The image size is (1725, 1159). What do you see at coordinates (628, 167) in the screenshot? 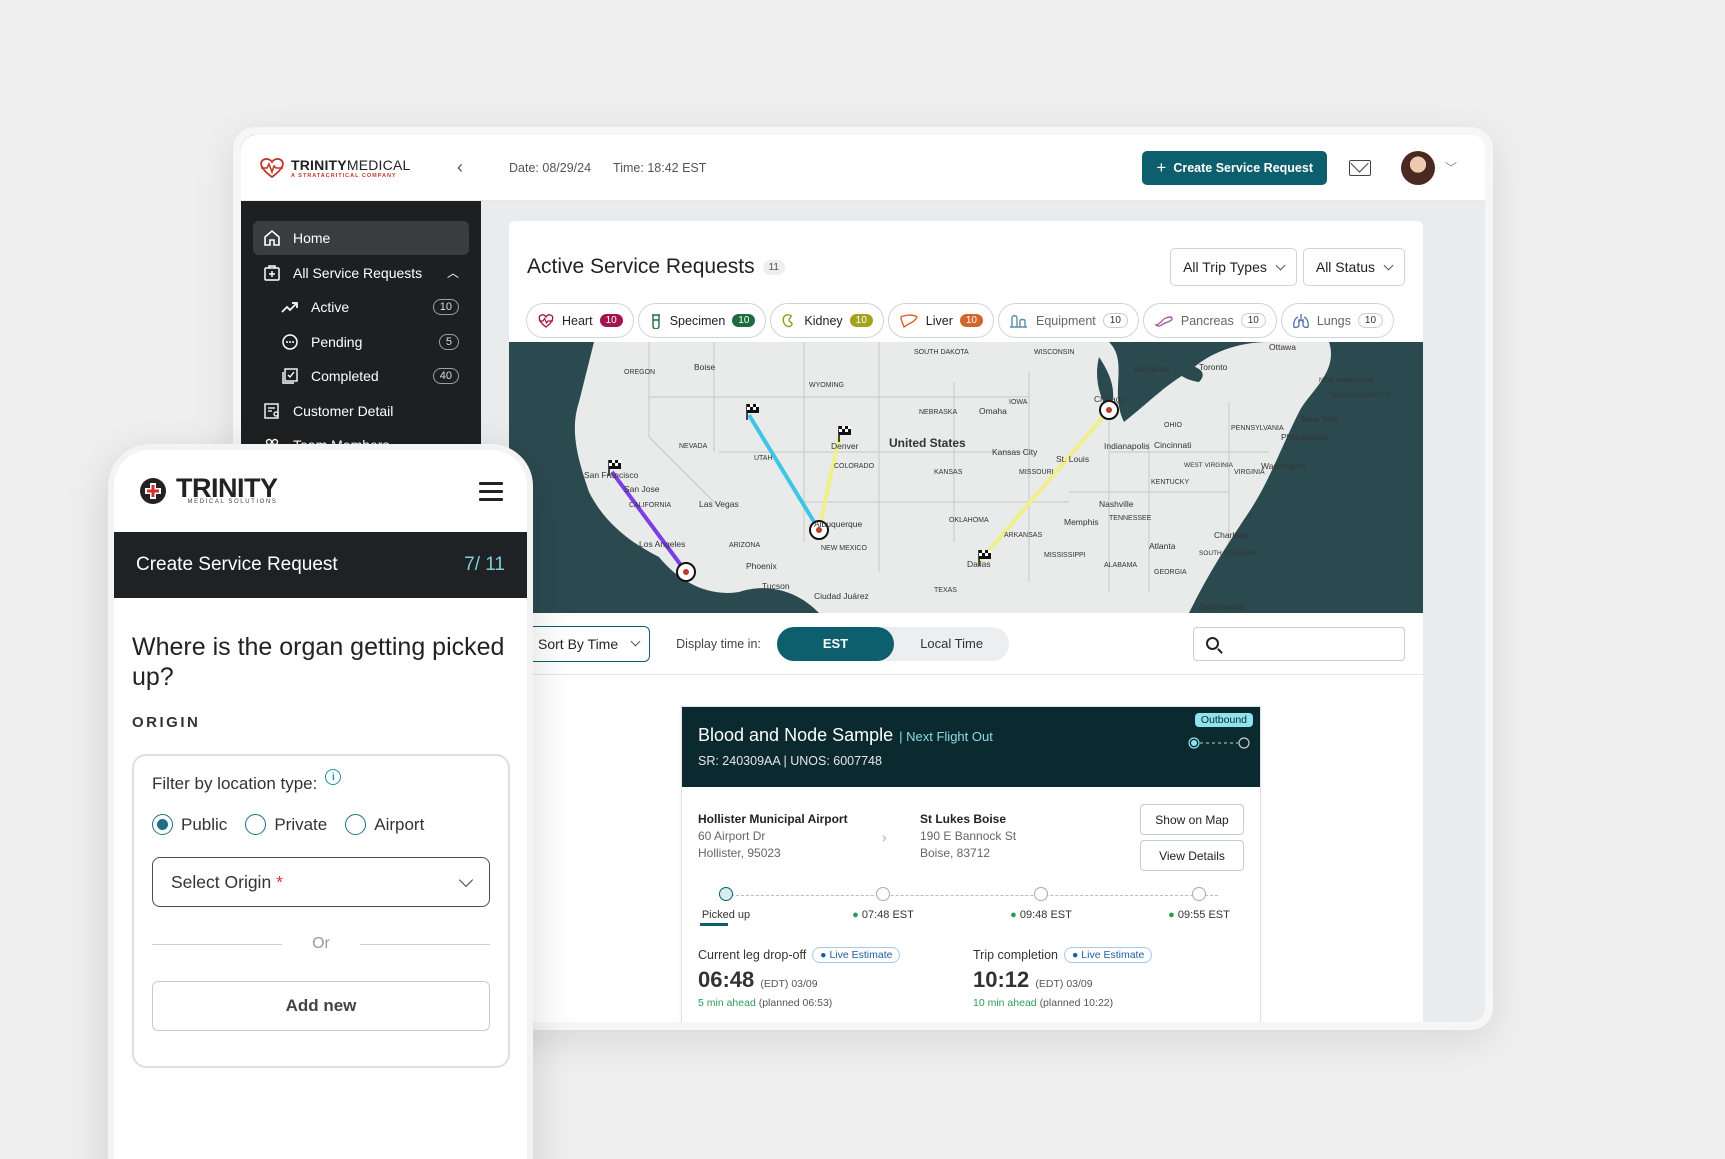
I see `time-label: Time:` at bounding box center [628, 167].